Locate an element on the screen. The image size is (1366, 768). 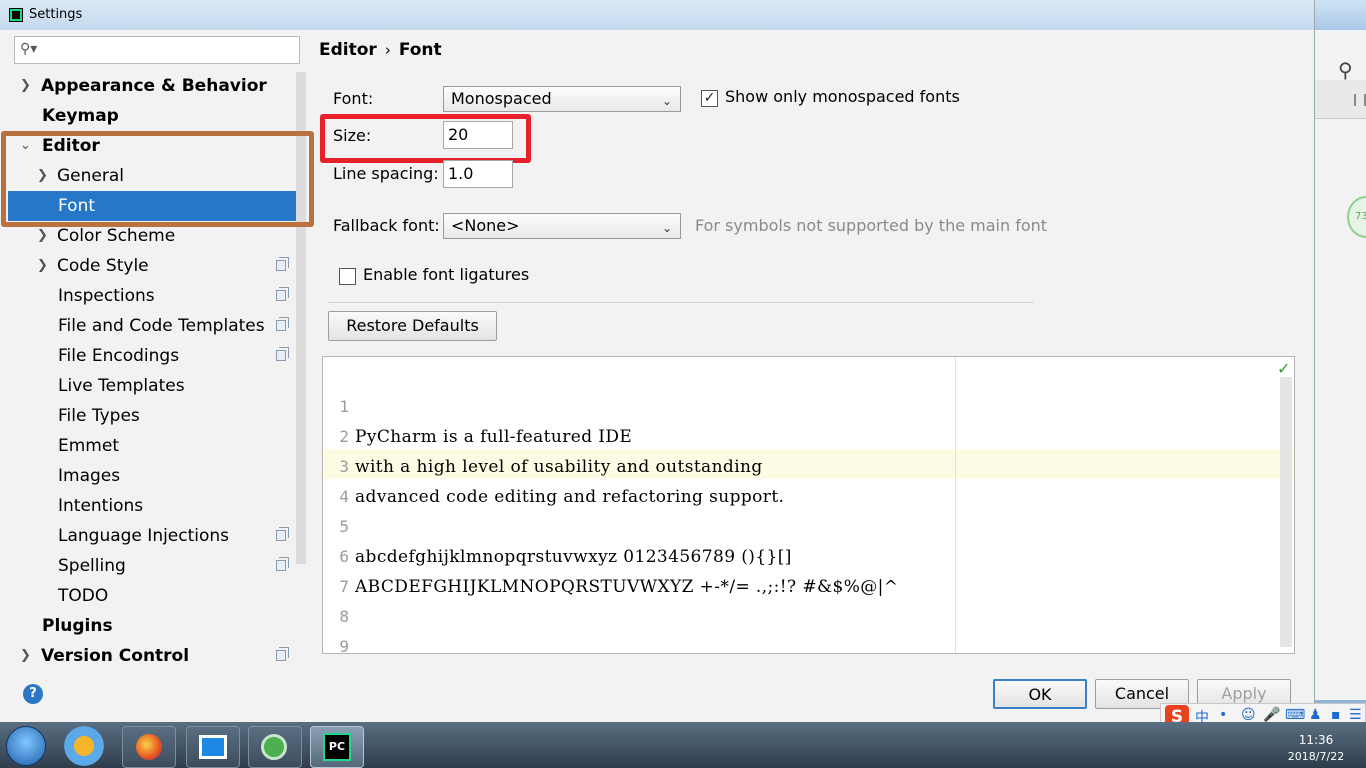
tree-item-language-injections: Language Injections is located at coordinates (157, 536).